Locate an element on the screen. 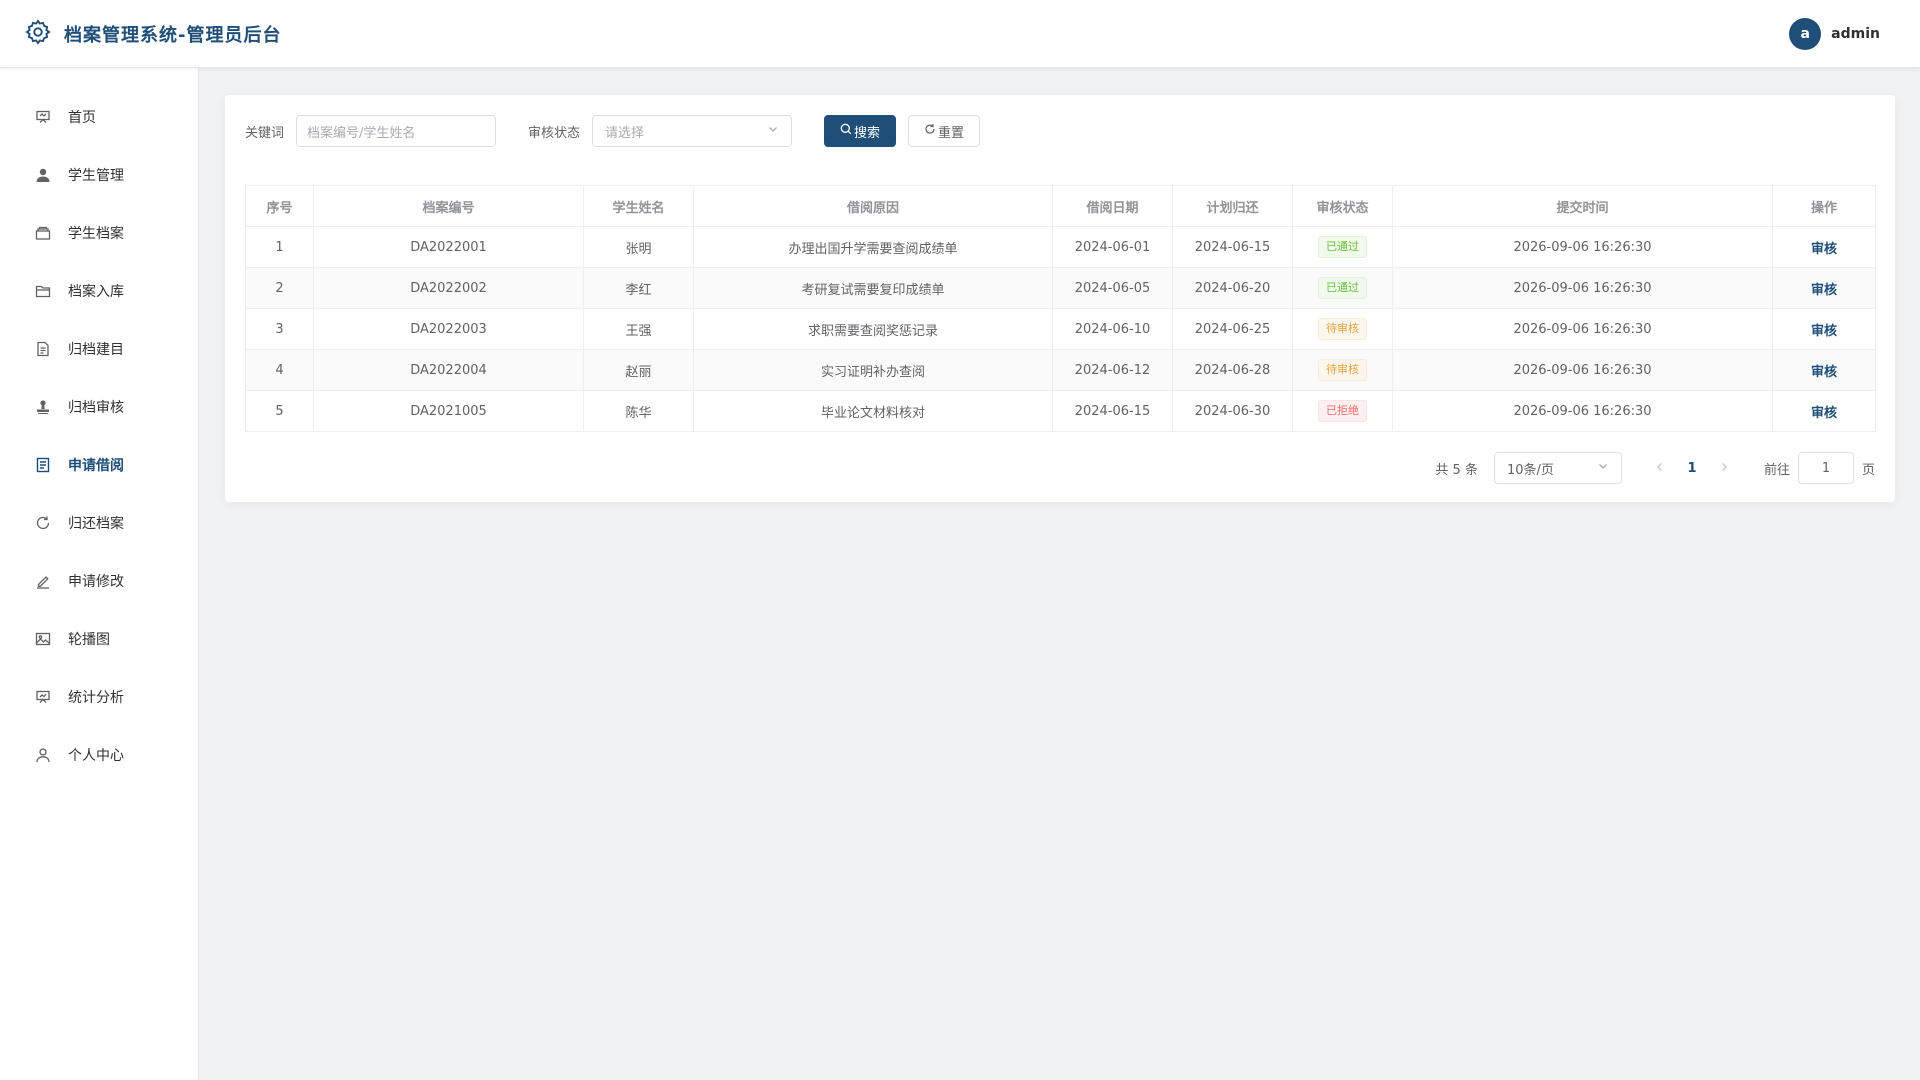  sidebar-item-archive-storage: 档案入库 is located at coordinates (99, 291).